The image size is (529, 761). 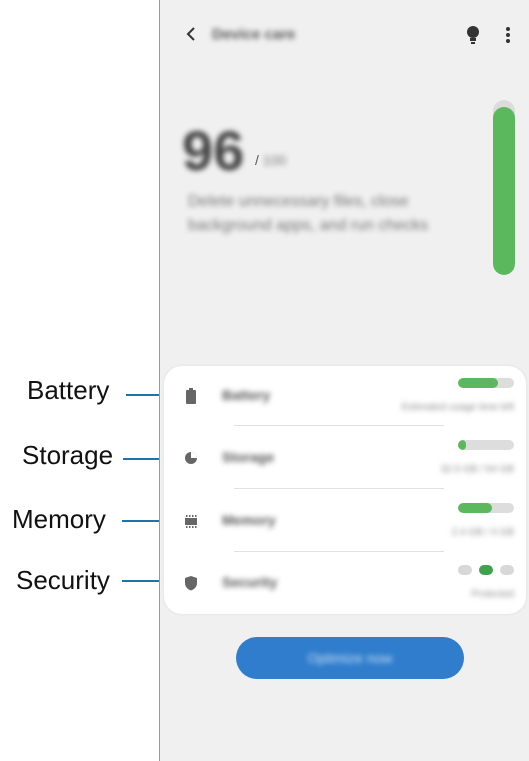 I want to click on optimize-now-label: Optimize now, so click(x=350, y=658).